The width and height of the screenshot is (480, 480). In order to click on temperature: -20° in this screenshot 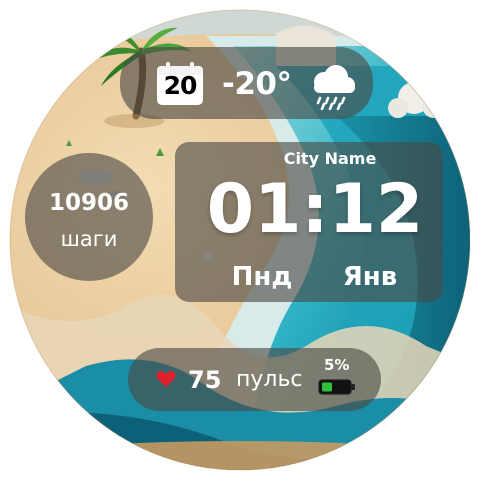, I will do `click(257, 84)`.